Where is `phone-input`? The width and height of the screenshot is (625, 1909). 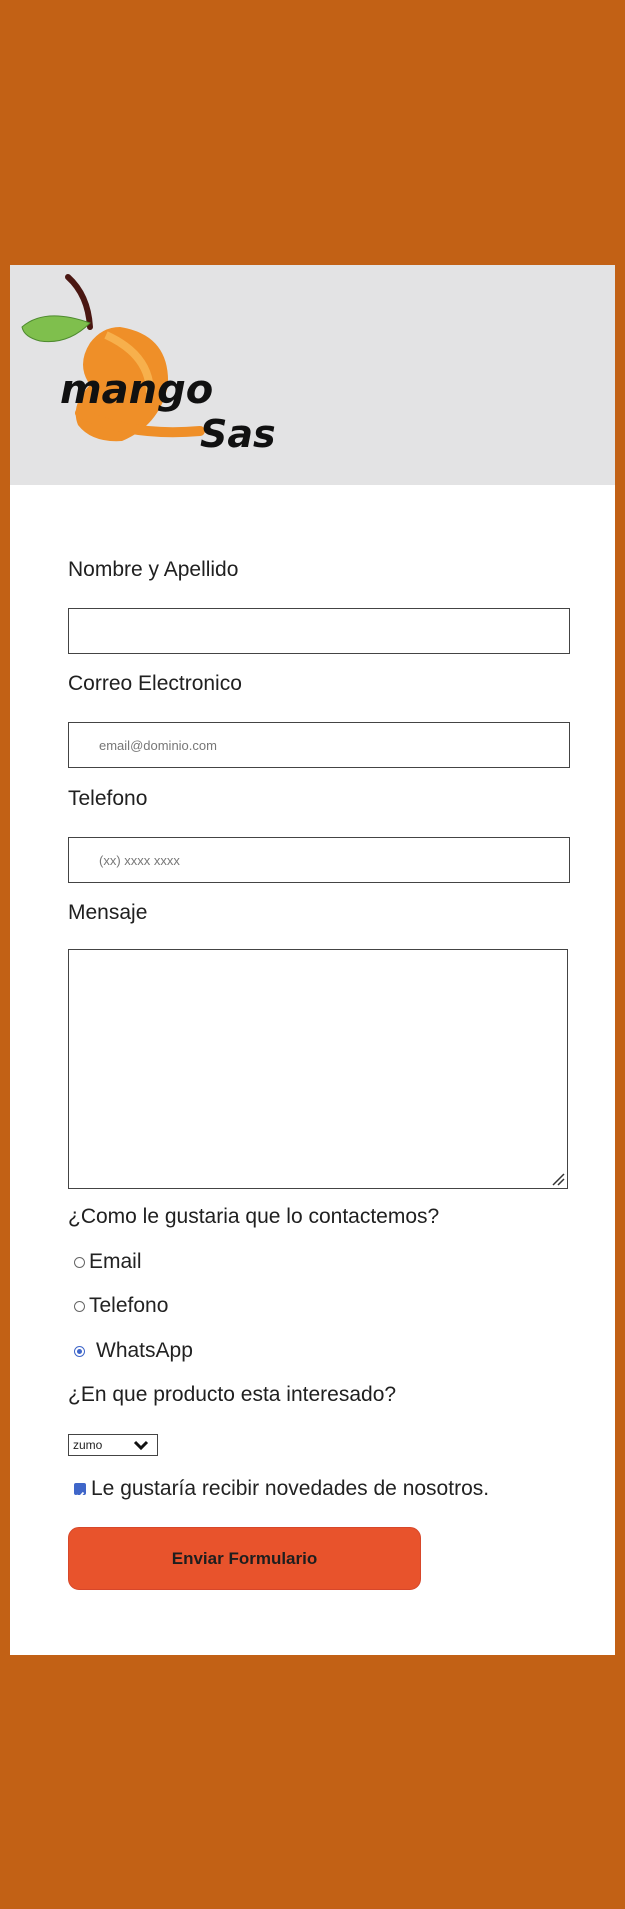
phone-input is located at coordinates (319, 860).